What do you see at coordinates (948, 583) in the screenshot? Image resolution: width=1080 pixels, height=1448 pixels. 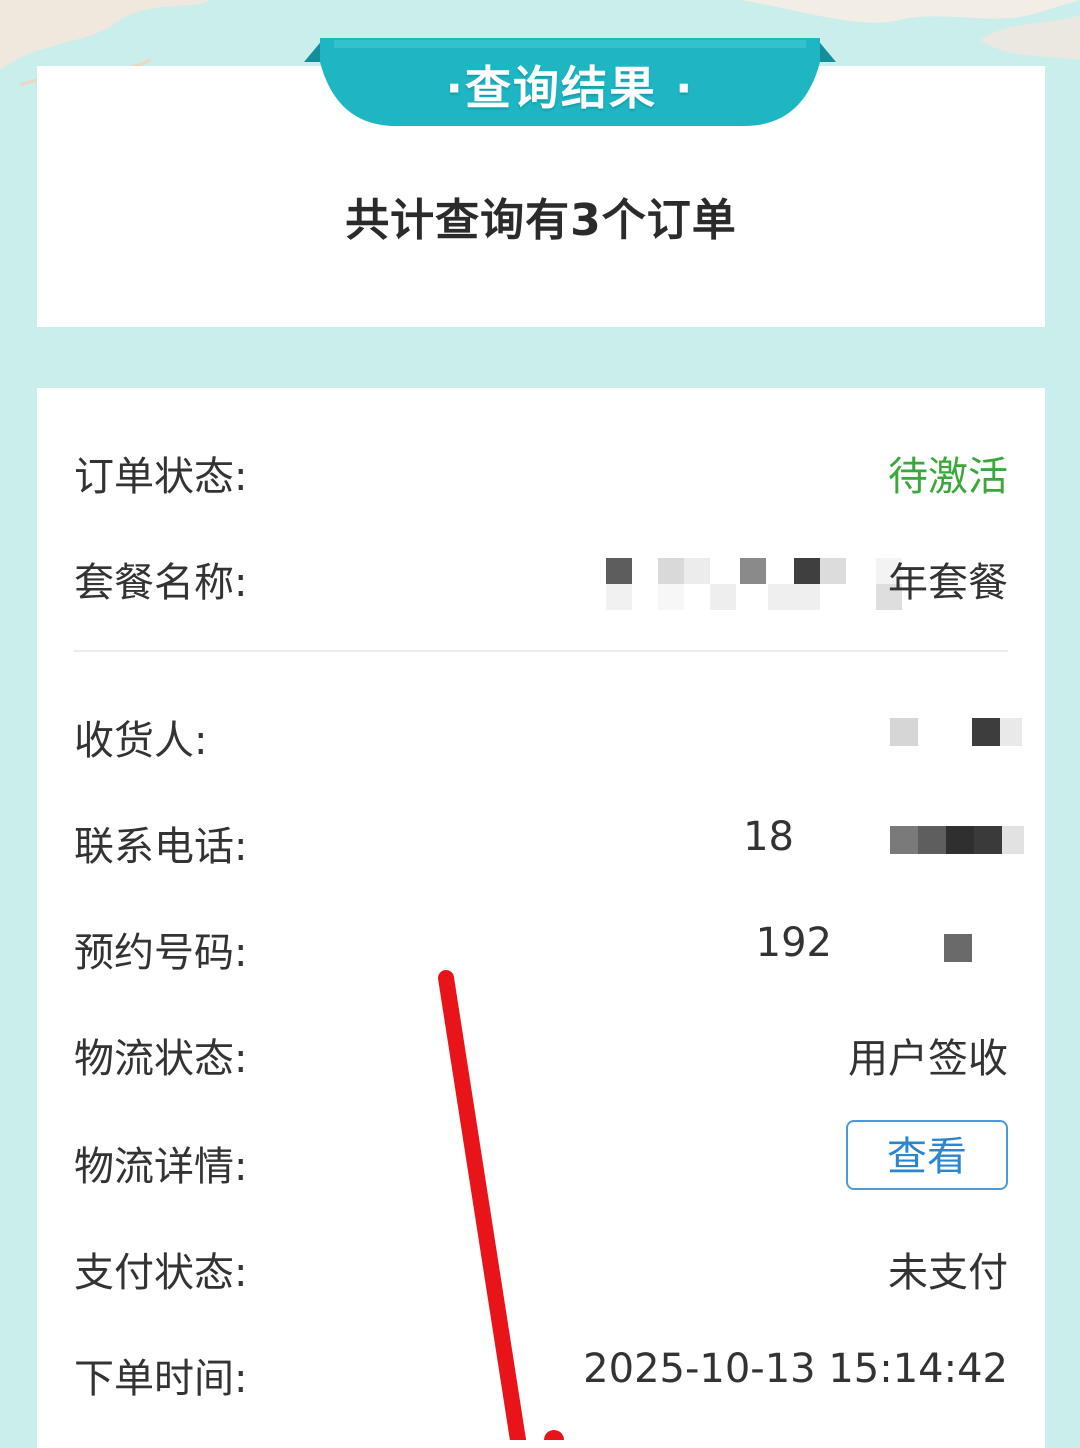 I see `package-name-value: 年套餐` at bounding box center [948, 583].